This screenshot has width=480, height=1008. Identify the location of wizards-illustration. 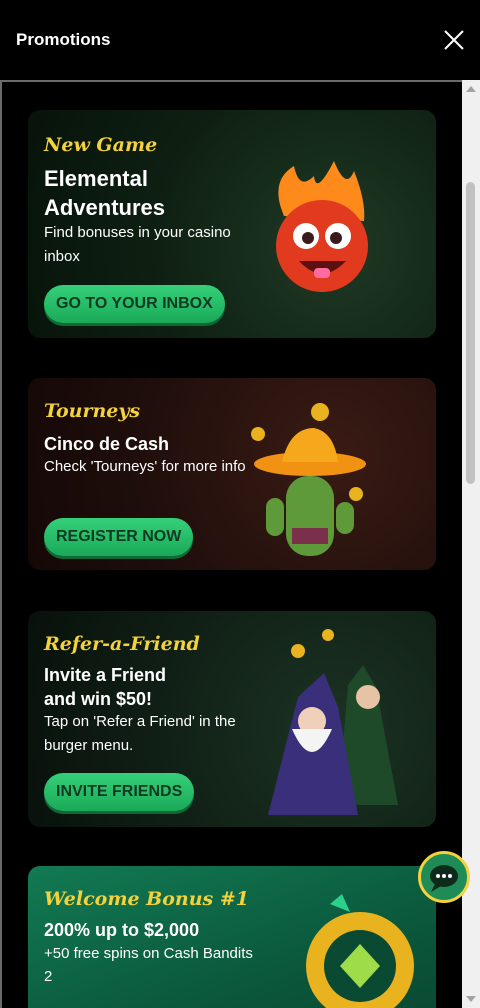
(333, 722).